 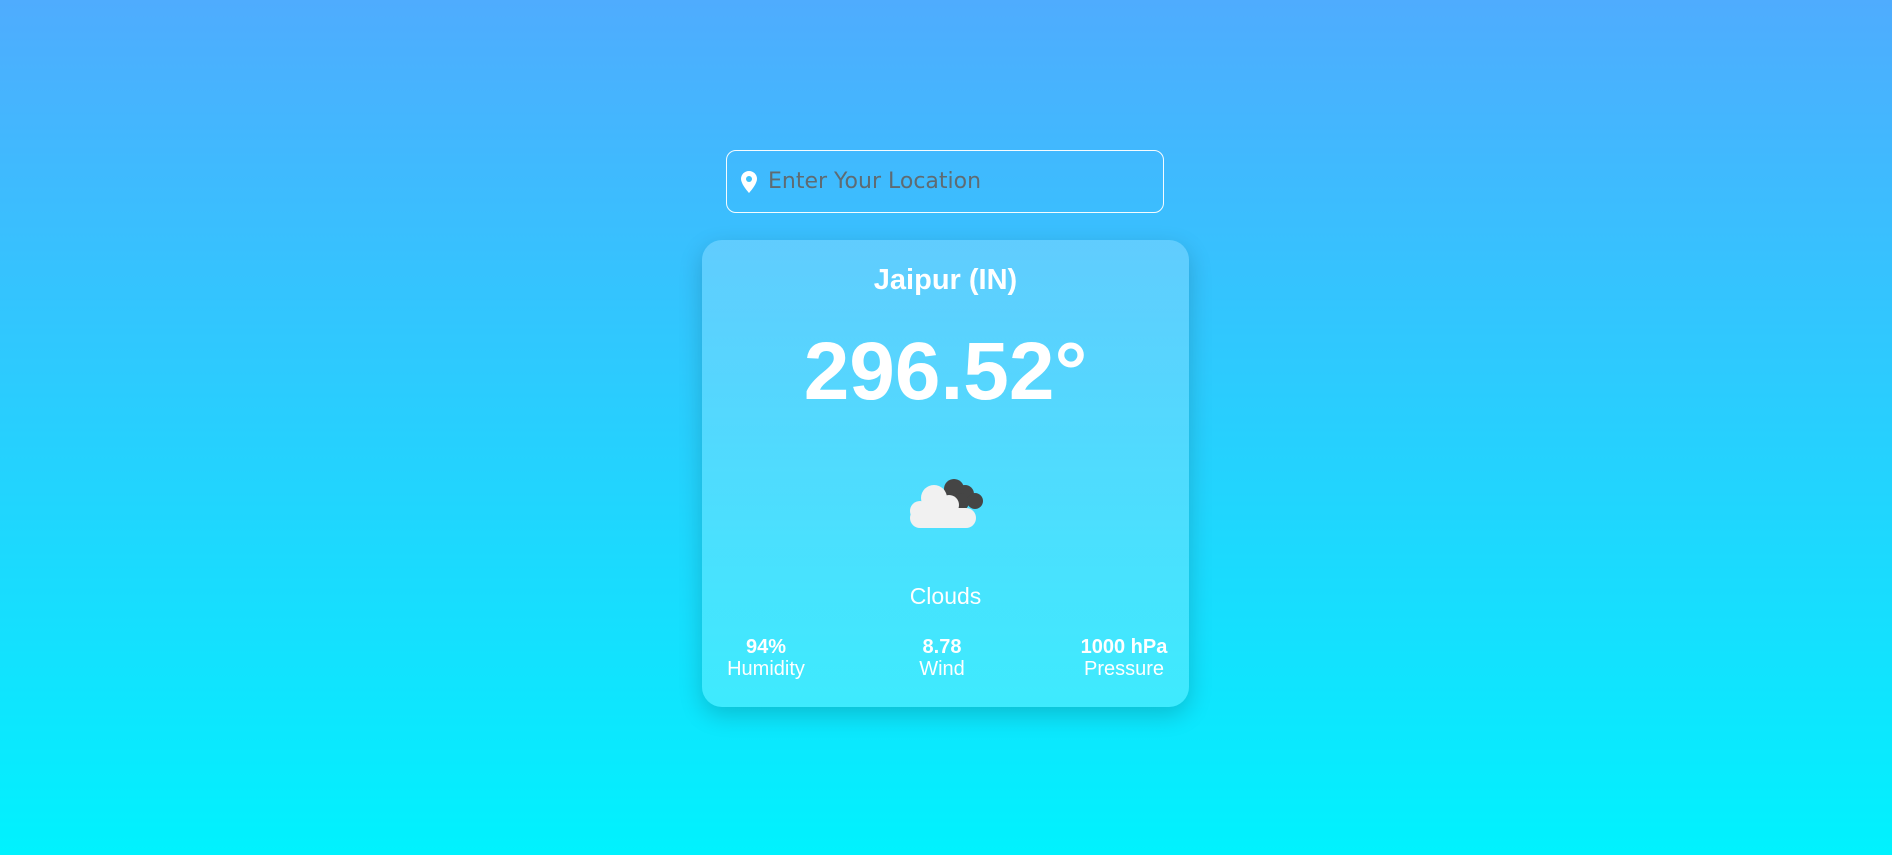 What do you see at coordinates (1124, 647) in the screenshot?
I see `pressure-value: 1000 hPa` at bounding box center [1124, 647].